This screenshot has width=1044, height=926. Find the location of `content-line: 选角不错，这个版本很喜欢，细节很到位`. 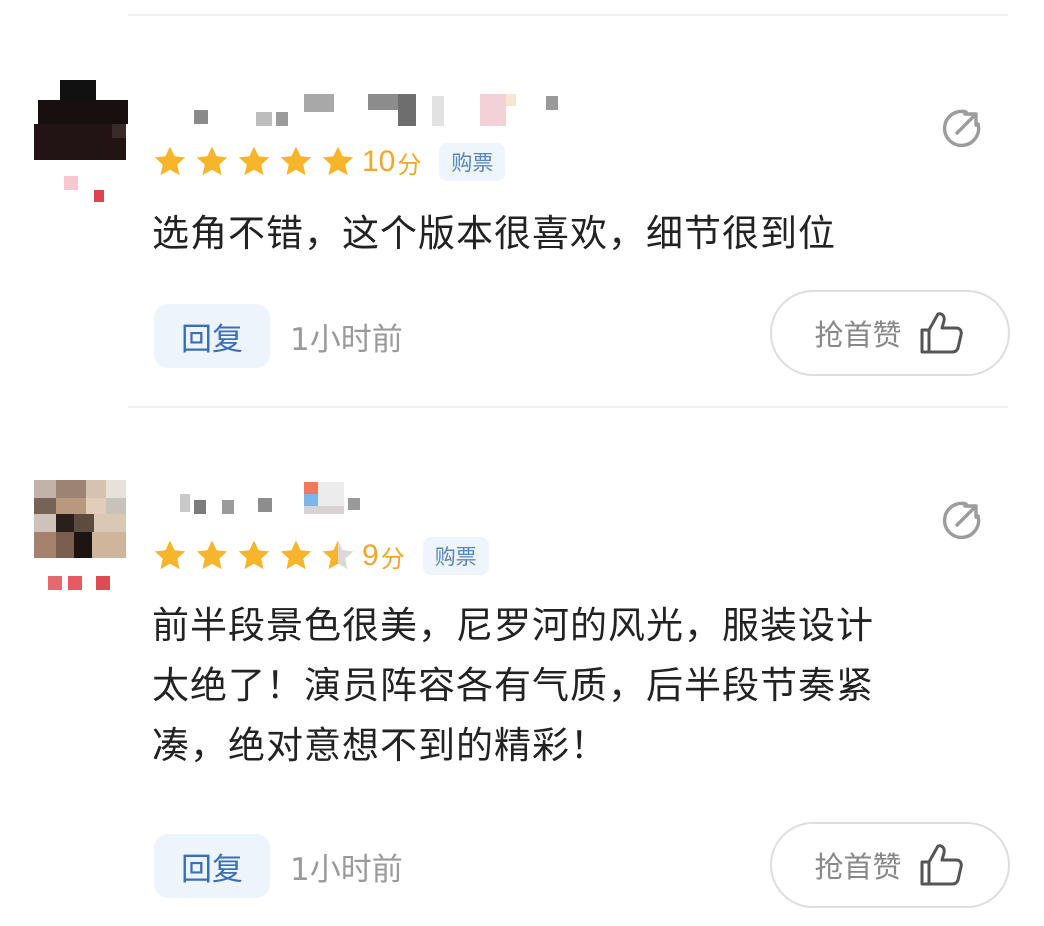

content-line: 选角不错，这个版本很喜欢，细节很到位 is located at coordinates (494, 233).